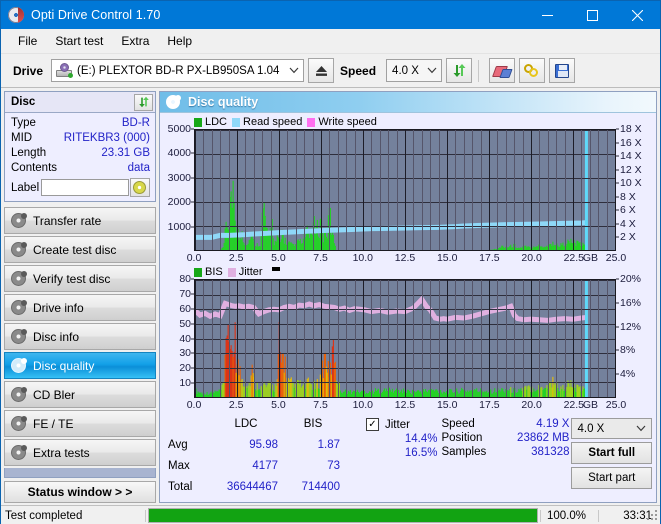 This screenshot has width=661, height=524. Describe the element at coordinates (80, 249) in the screenshot. I see `sidebar-item-create-test-disc: Create test disc` at that location.